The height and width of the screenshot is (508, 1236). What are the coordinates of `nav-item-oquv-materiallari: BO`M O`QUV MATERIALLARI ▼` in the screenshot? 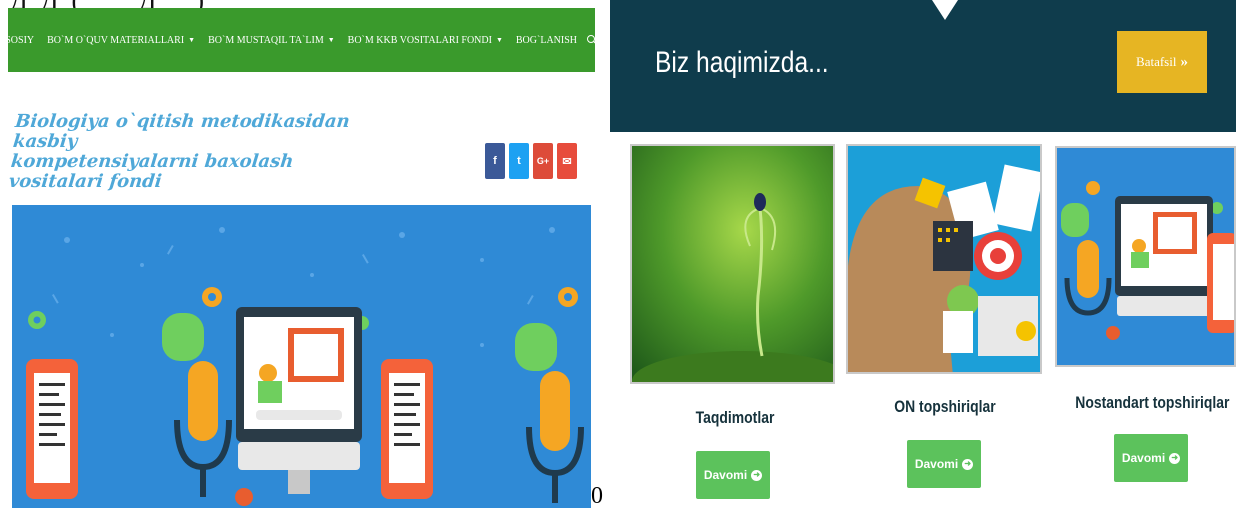 It's located at (121, 40).